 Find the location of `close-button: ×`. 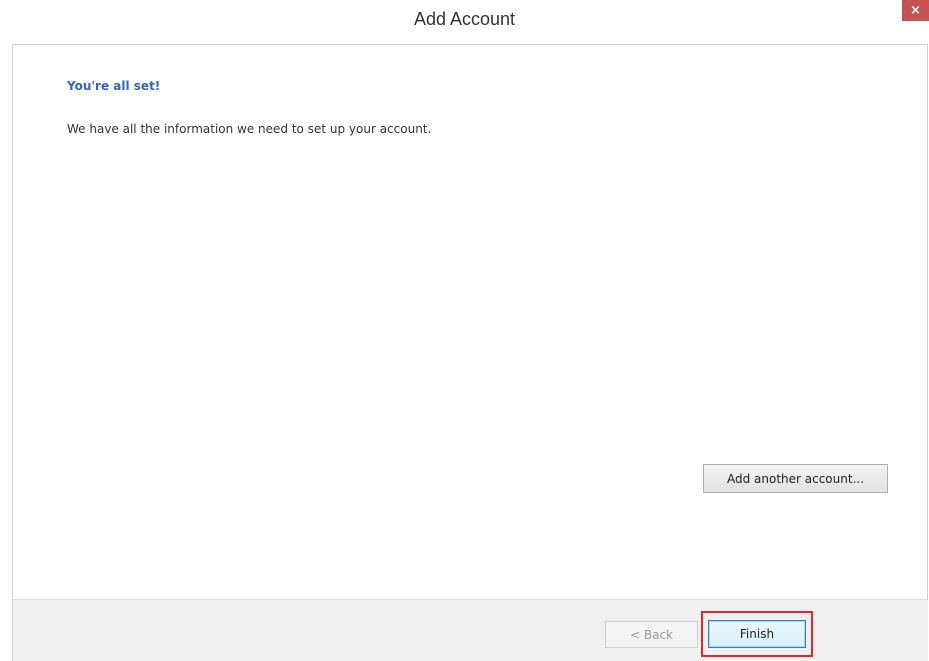

close-button: × is located at coordinates (915, 10).